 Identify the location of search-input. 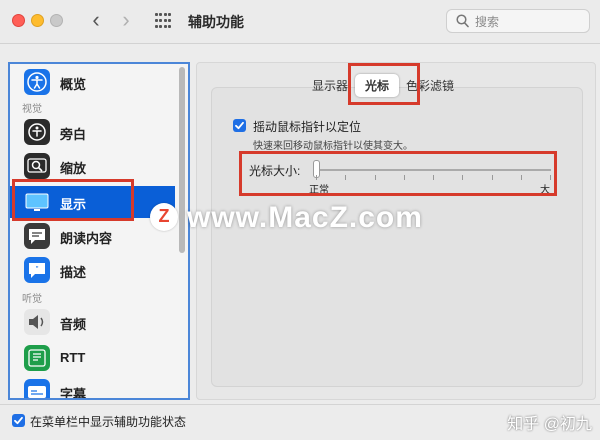
(529, 21).